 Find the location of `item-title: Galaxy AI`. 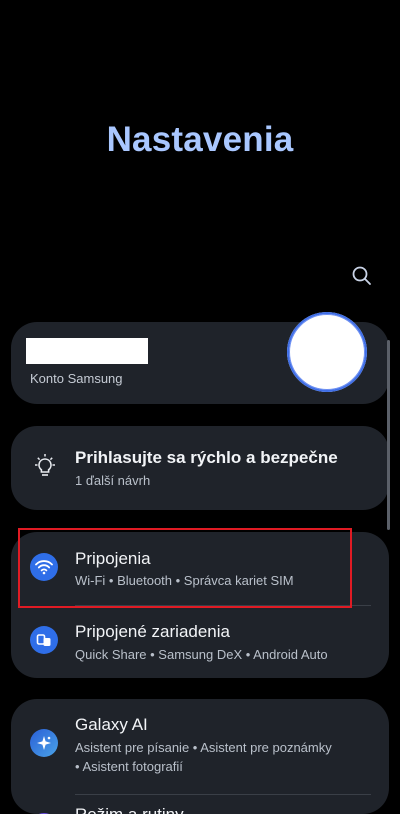

item-title: Galaxy AI is located at coordinates (111, 724).